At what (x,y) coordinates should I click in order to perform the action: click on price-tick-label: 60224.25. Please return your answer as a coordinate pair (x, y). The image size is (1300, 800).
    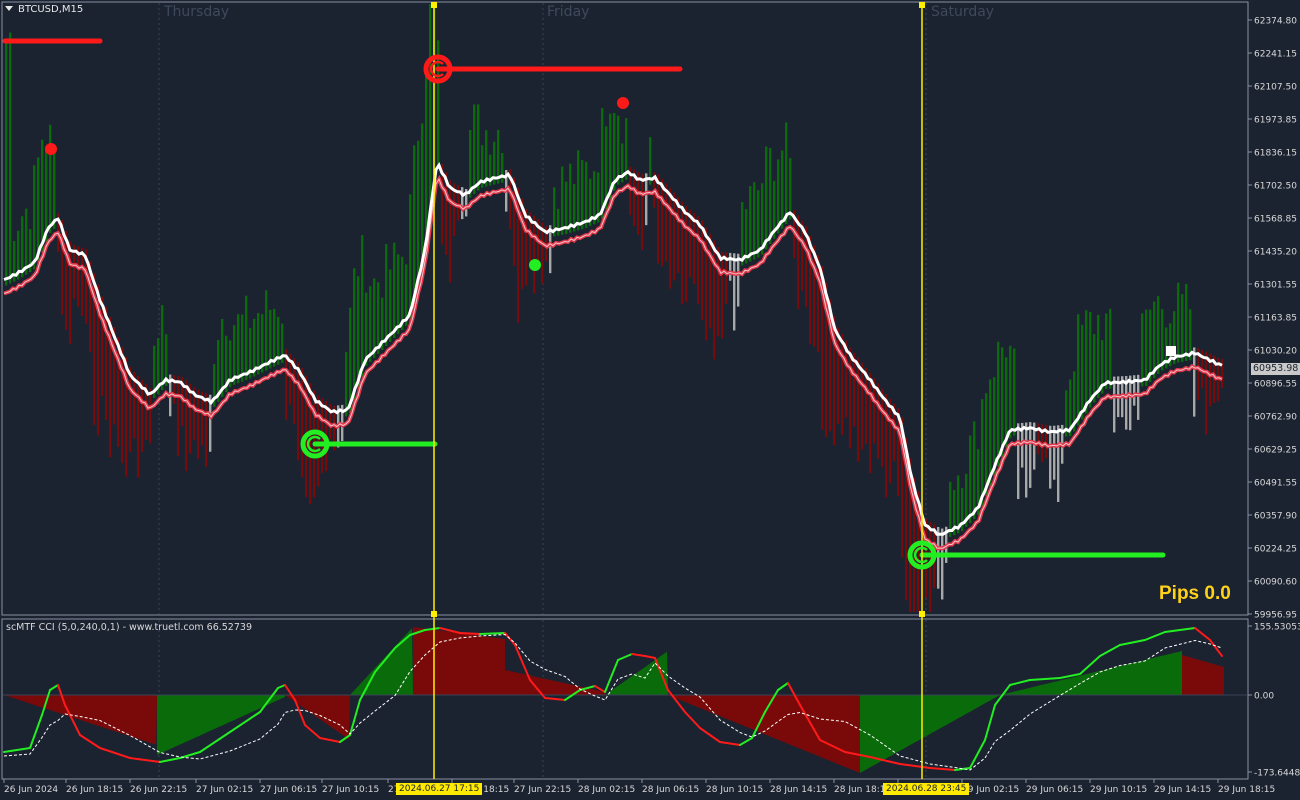
    Looking at the image, I should click on (1275, 550).